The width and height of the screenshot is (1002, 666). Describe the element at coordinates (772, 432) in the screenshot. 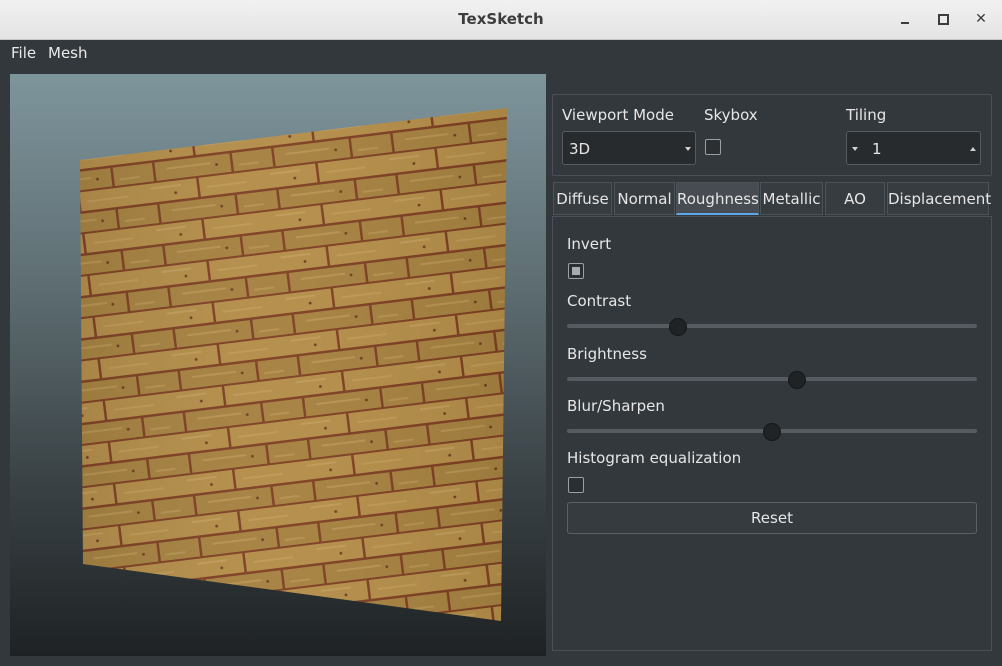

I see `blur-sharpen-slider-handle` at that location.